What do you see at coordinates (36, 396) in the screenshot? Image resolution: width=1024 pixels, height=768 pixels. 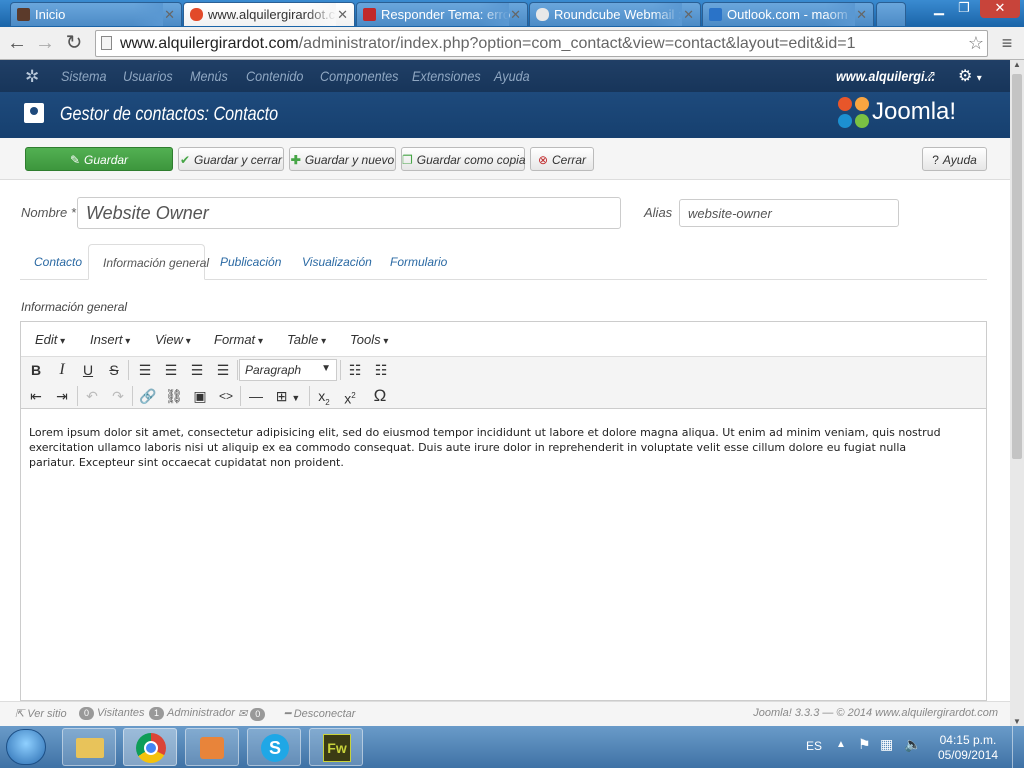 I see `outdent-icon: ⇤` at bounding box center [36, 396].